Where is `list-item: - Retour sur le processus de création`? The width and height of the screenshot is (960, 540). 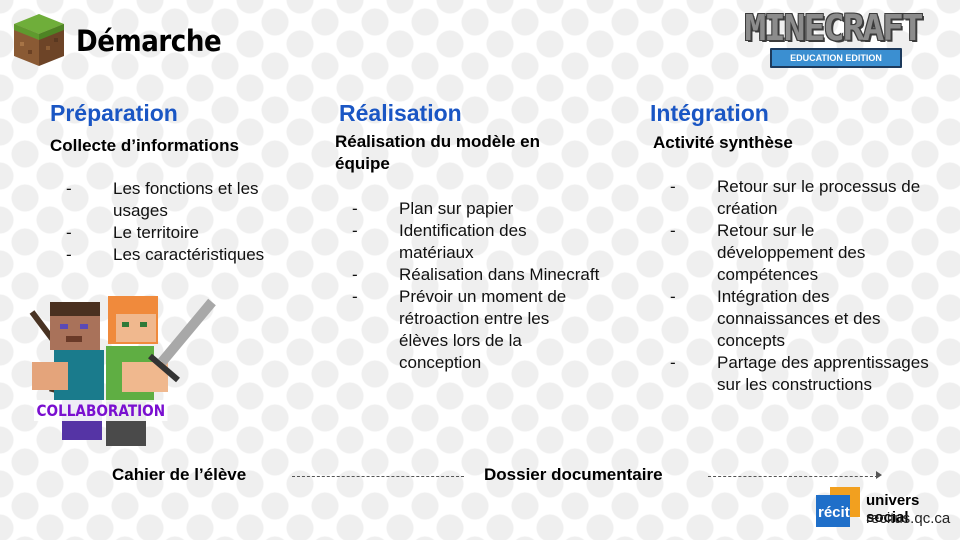
list-item: - Retour sur le processus de création is located at coordinates (795, 197).